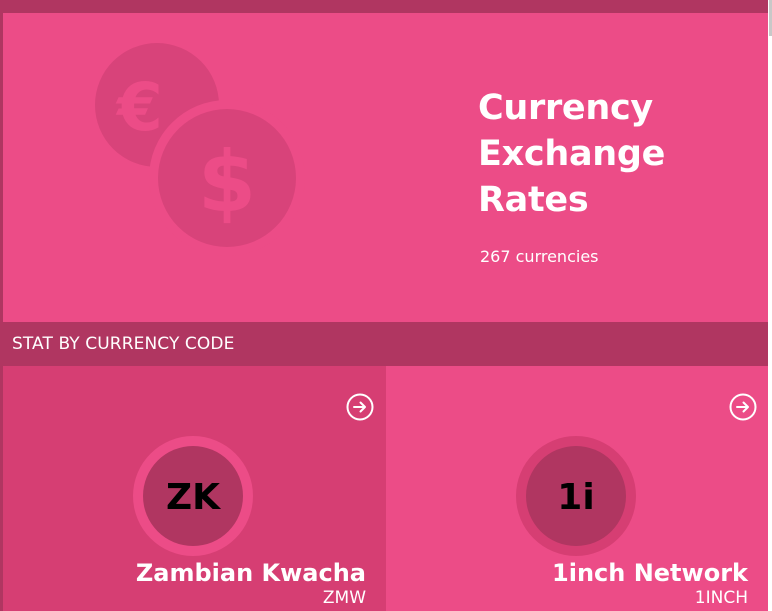 This screenshot has height=611, width=772. I want to click on currency-badge-text: 1i, so click(576, 497).